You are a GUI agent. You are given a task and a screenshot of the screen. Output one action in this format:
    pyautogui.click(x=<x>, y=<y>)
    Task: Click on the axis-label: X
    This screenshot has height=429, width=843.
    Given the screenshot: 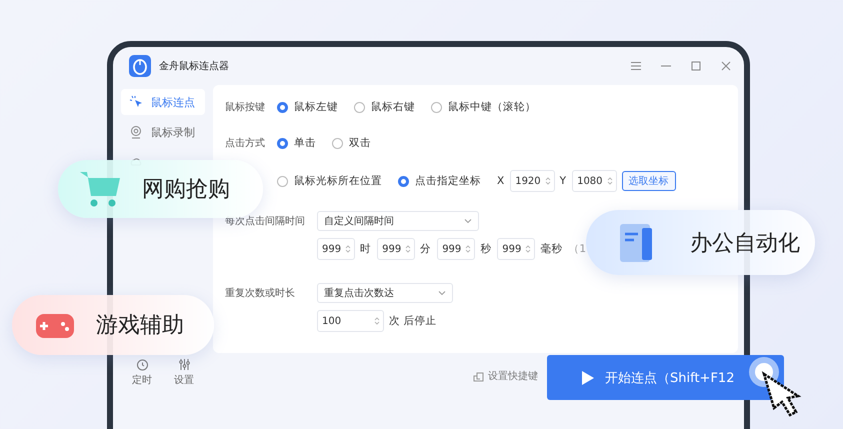 What is the action you would take?
    pyautogui.click(x=500, y=181)
    